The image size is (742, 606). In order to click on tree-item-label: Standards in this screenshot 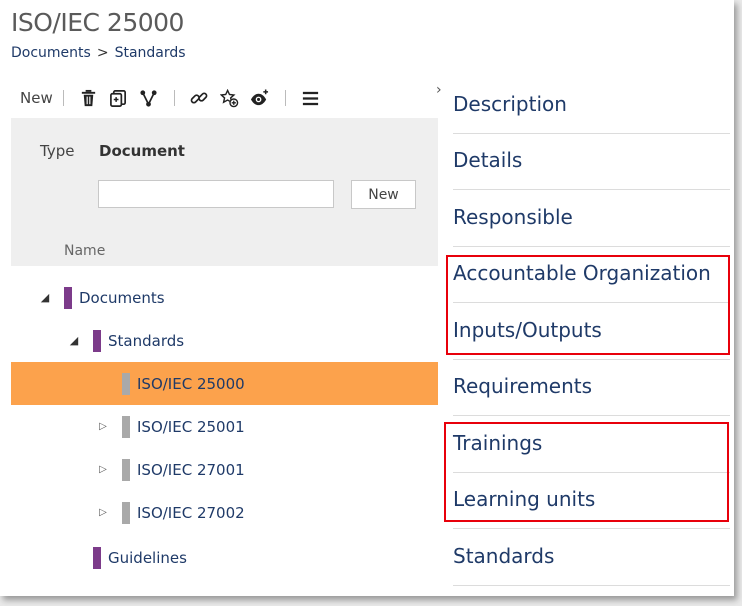, I will do `click(146, 340)`.